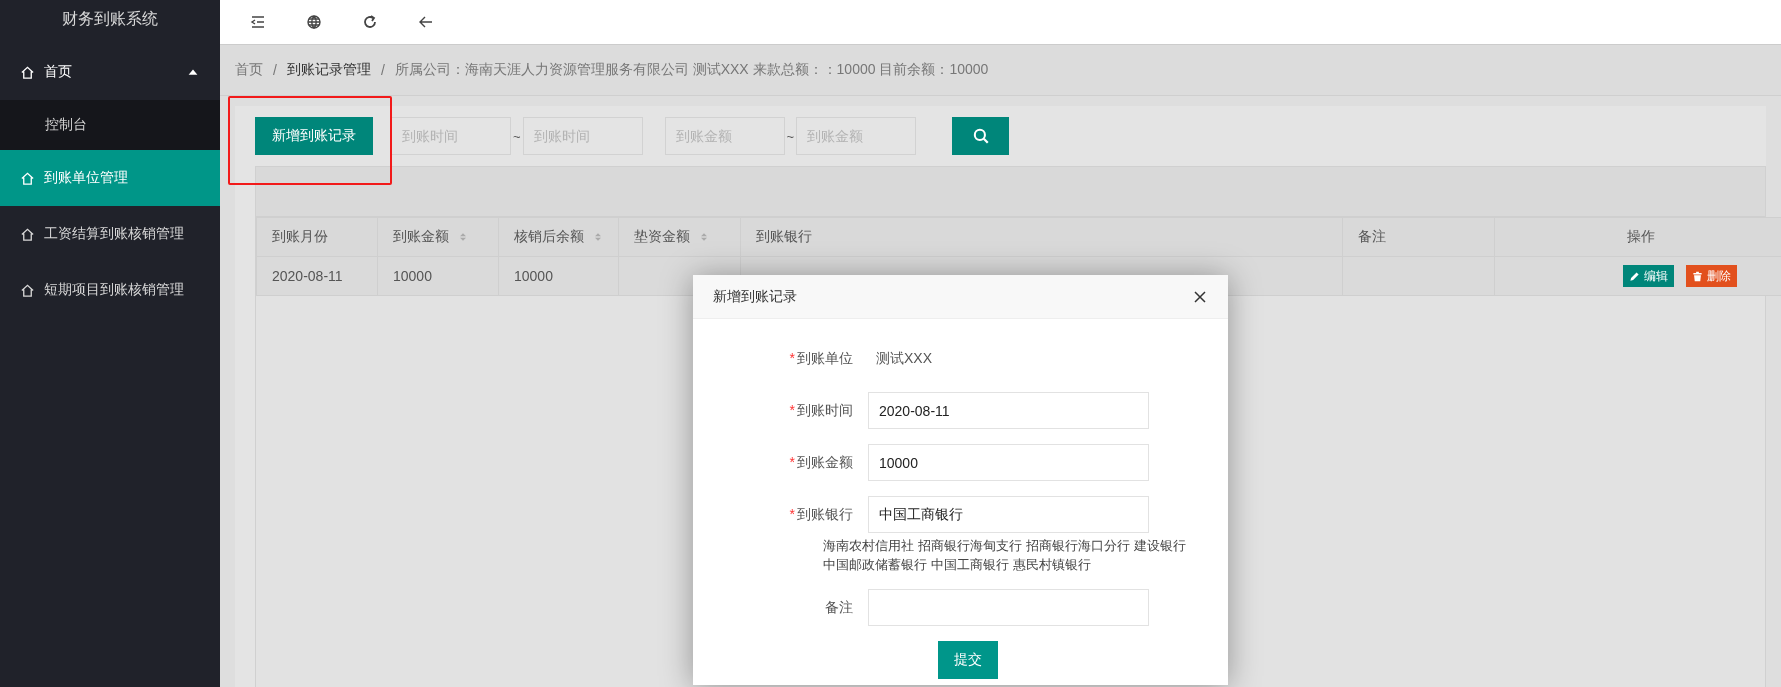  I want to click on search-button, so click(981, 136).